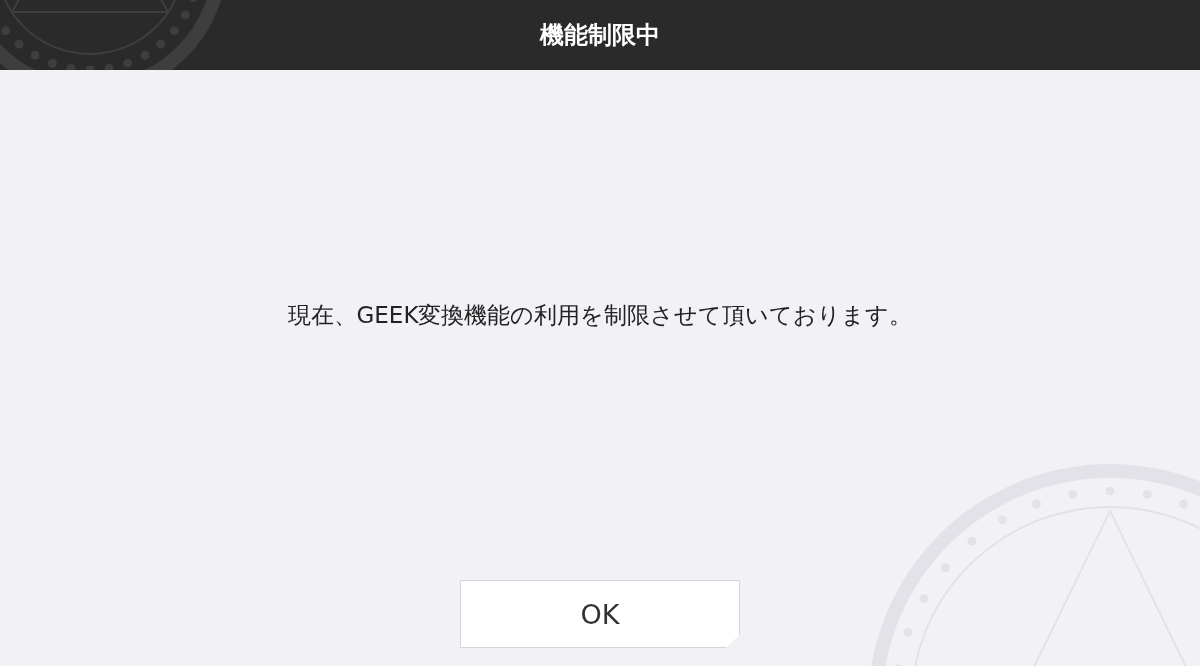 The width and height of the screenshot is (1200, 666). I want to click on ok-button: OK, so click(600, 614).